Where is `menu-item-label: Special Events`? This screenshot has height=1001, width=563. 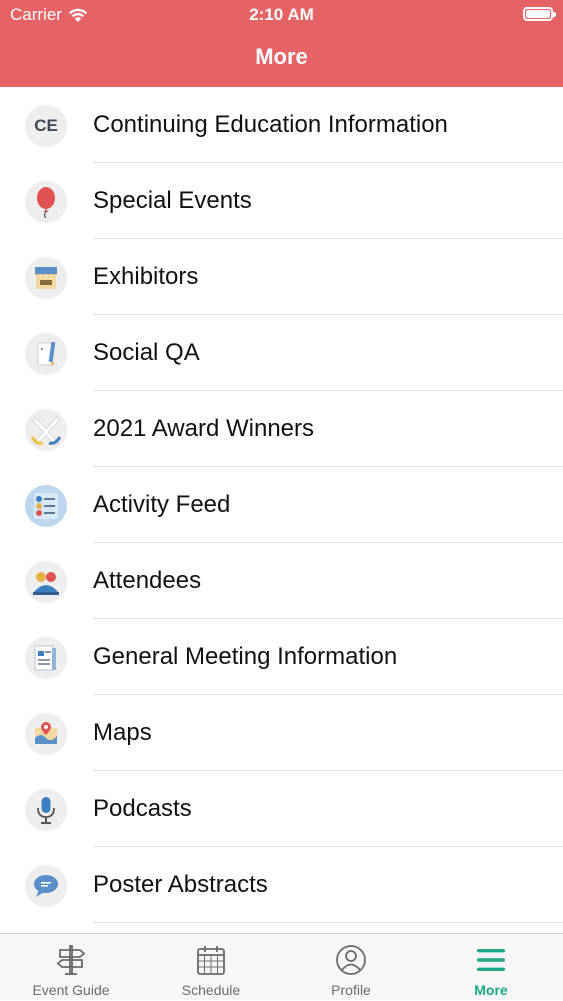 menu-item-label: Special Events is located at coordinates (172, 200).